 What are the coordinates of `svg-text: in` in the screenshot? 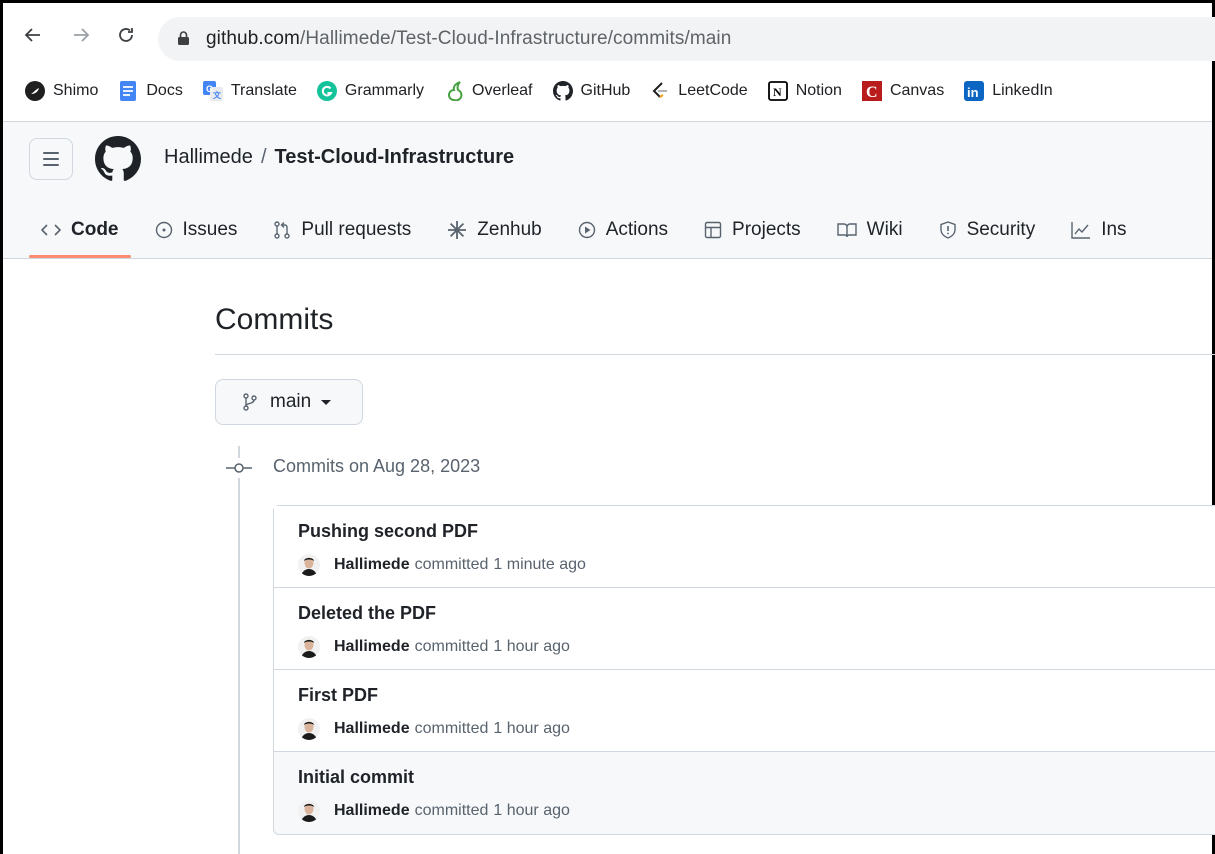 It's located at (973, 92).